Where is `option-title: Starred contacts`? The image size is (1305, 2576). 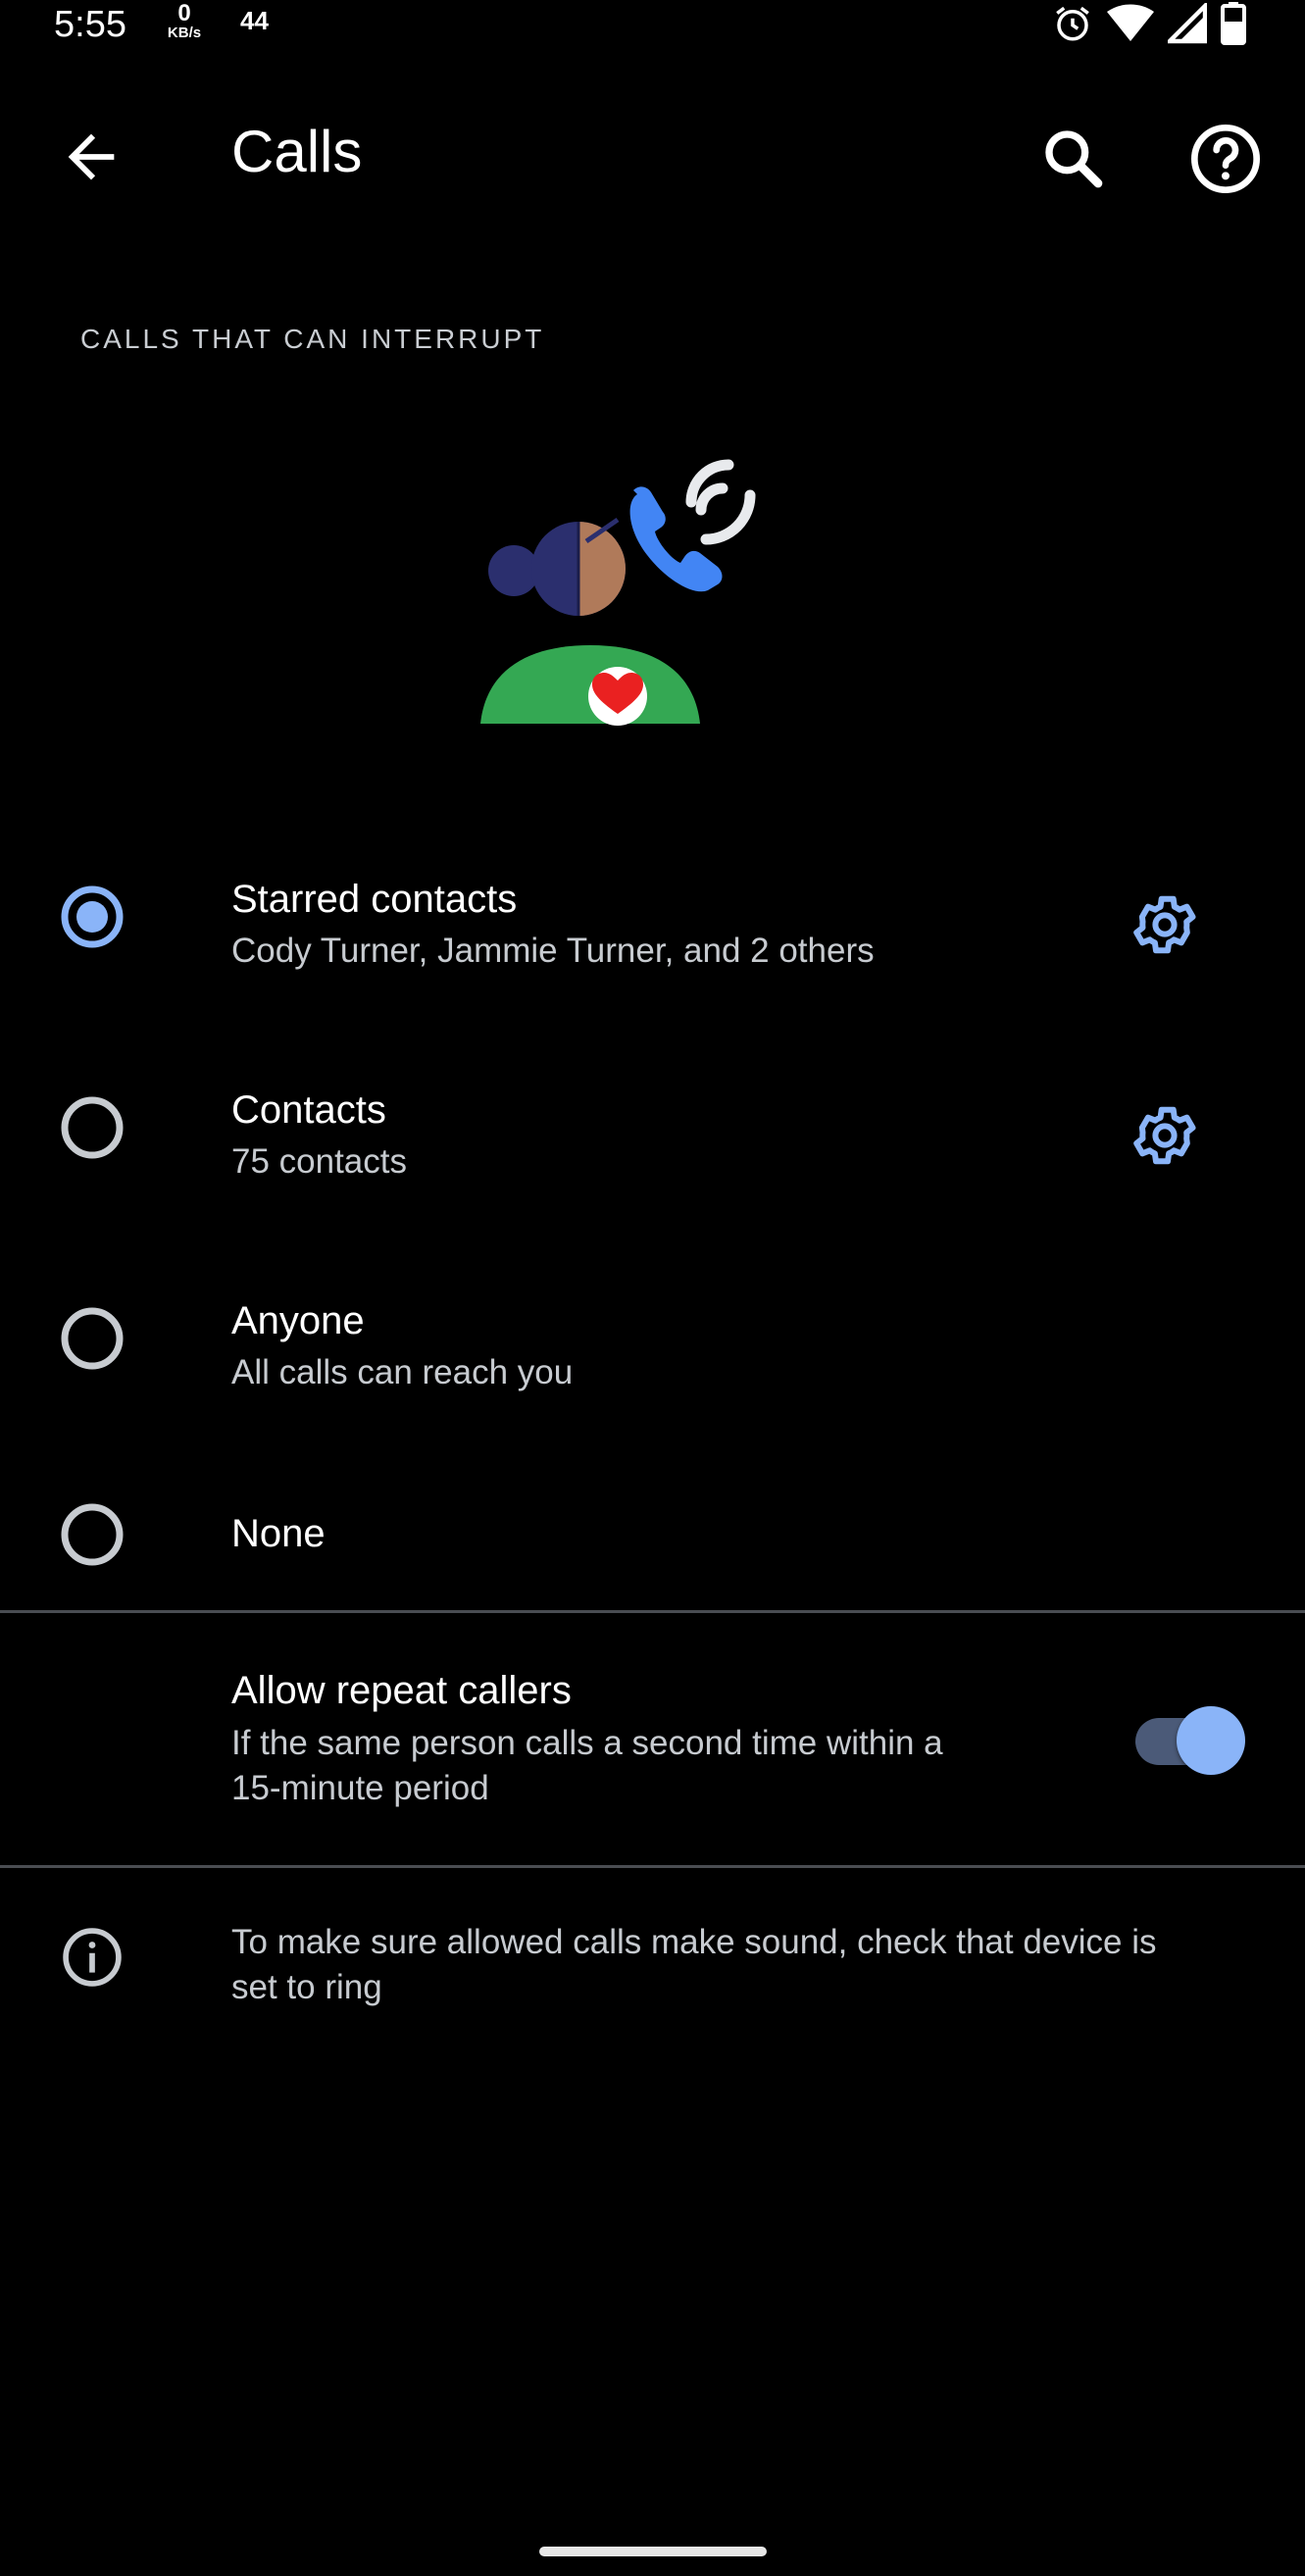 option-title: Starred contacts is located at coordinates (374, 900).